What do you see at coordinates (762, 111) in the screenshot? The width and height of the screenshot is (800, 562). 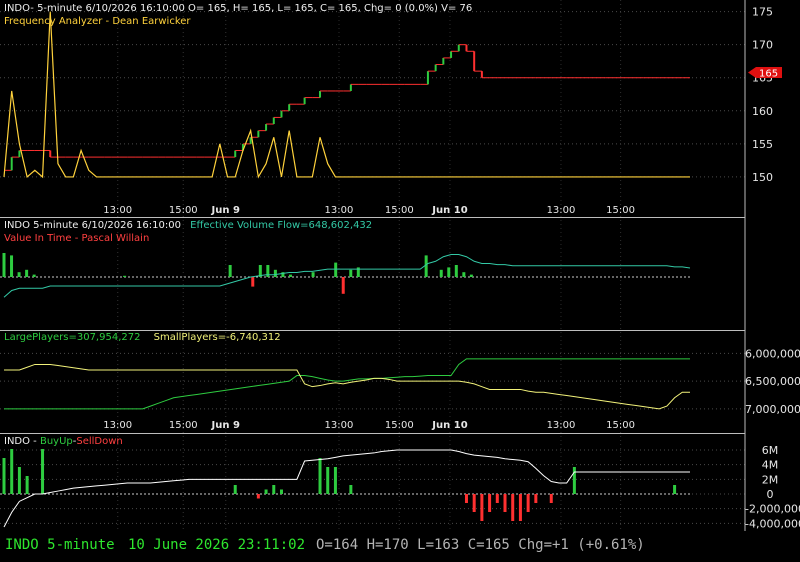 I see `price-tick-label: 160` at bounding box center [762, 111].